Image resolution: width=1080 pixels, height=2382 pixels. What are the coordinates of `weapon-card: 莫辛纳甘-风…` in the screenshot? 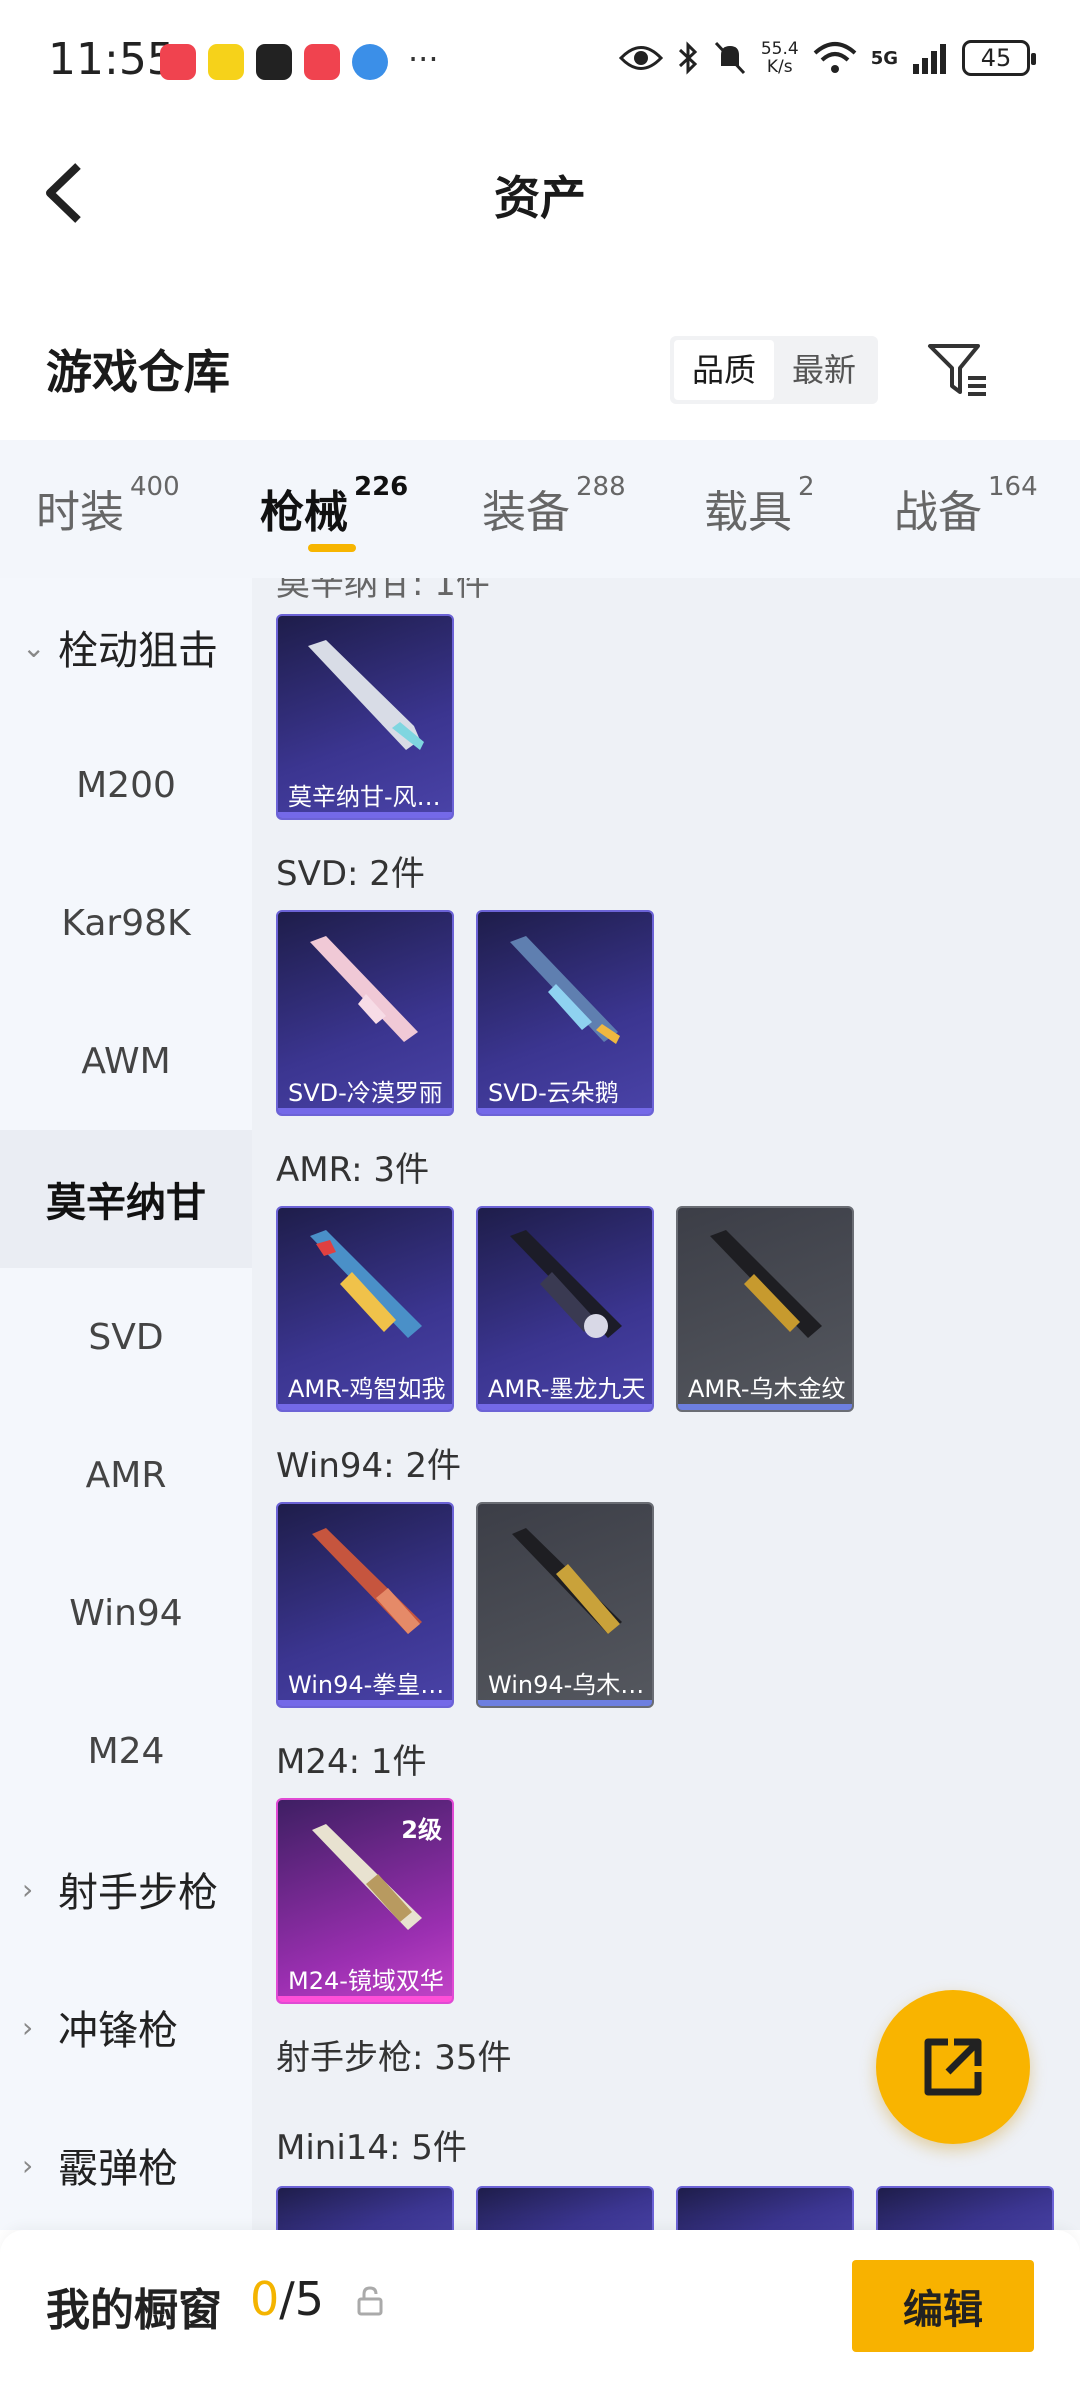 It's located at (365, 717).